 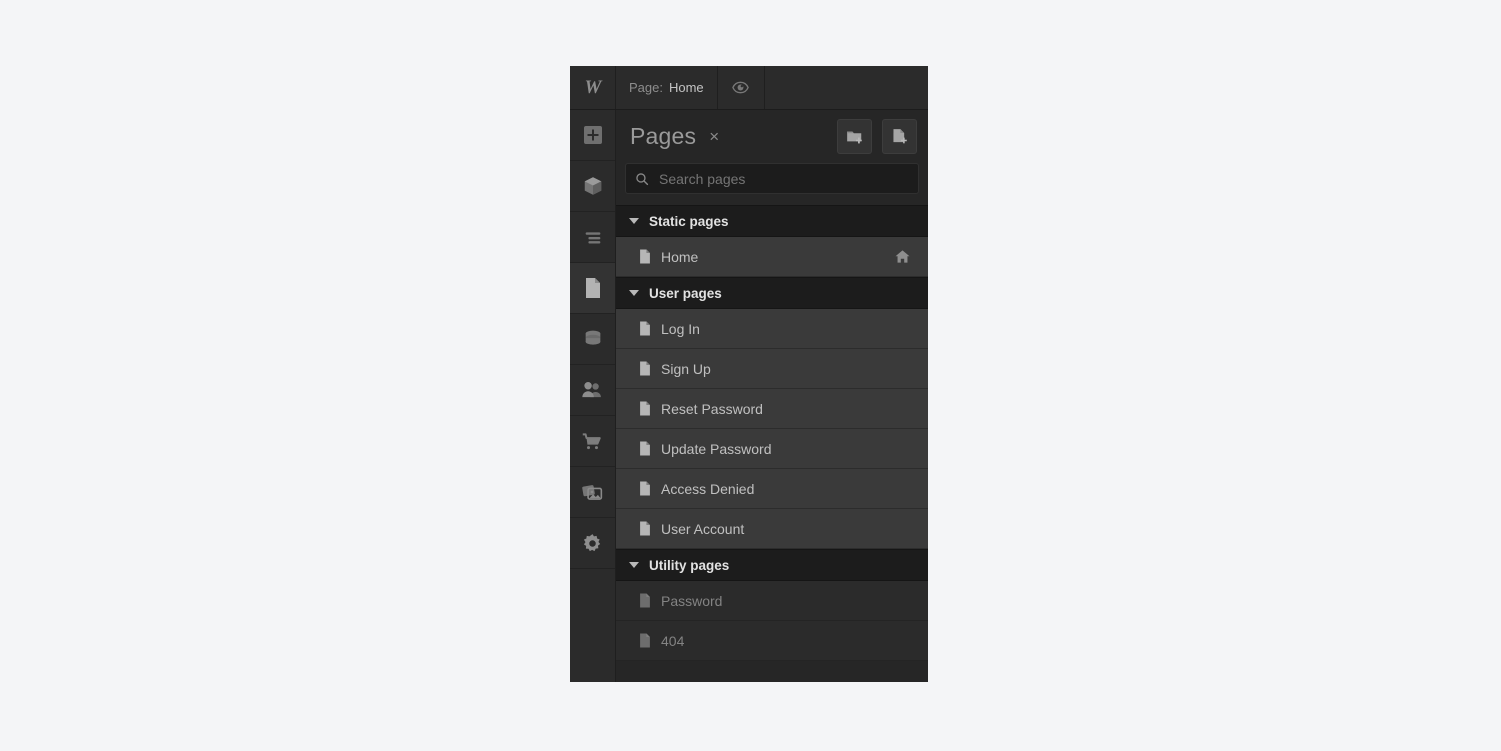 What do you see at coordinates (772, 409) in the screenshot?
I see `page-list-item: Reset Password` at bounding box center [772, 409].